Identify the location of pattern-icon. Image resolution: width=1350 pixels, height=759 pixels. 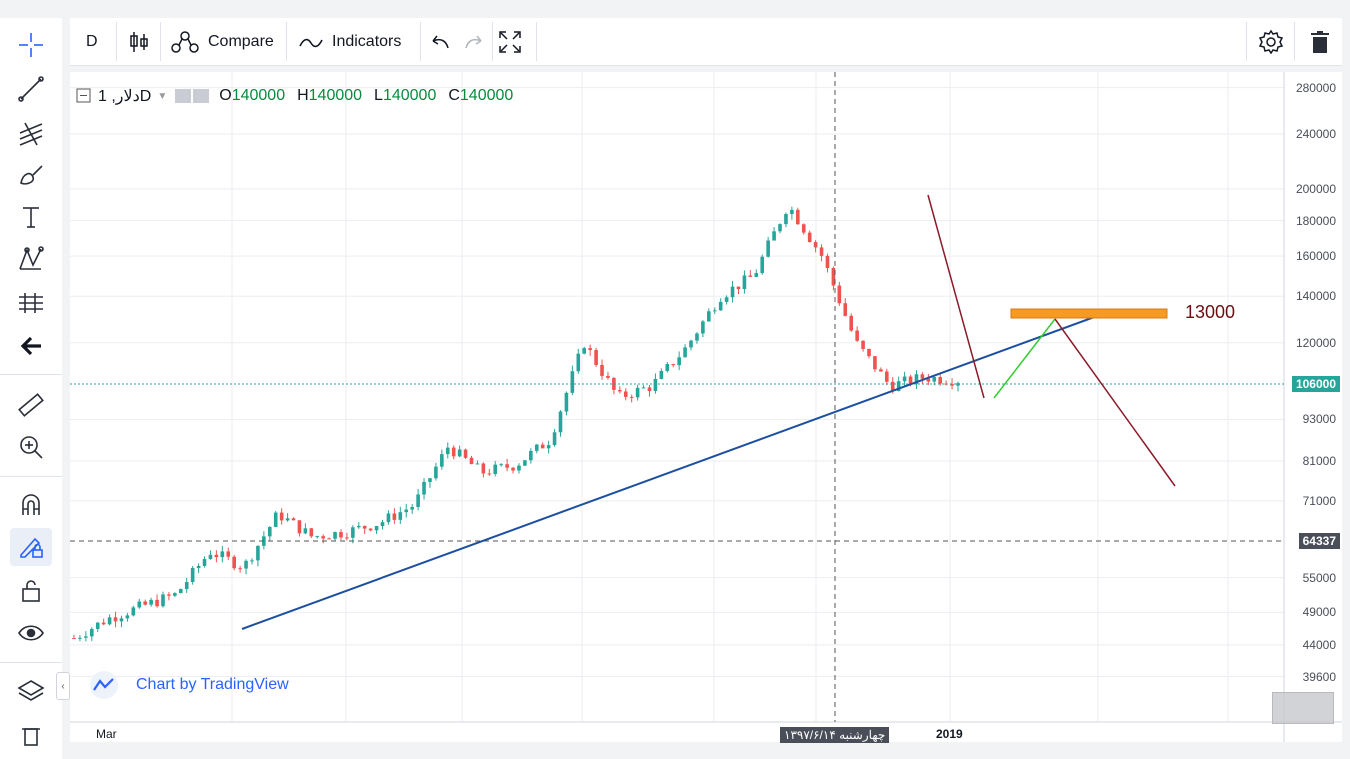
(31, 259).